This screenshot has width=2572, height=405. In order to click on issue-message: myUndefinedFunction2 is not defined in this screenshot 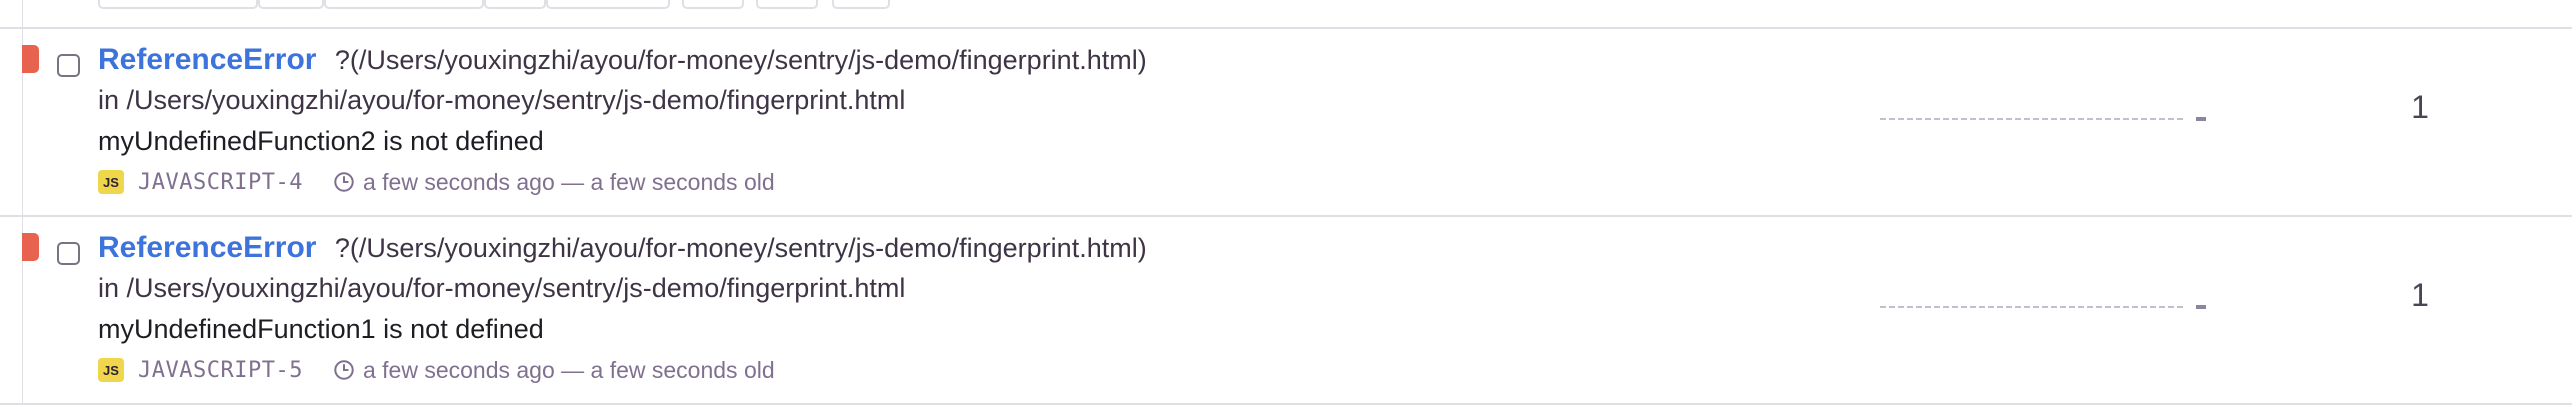, I will do `click(321, 141)`.